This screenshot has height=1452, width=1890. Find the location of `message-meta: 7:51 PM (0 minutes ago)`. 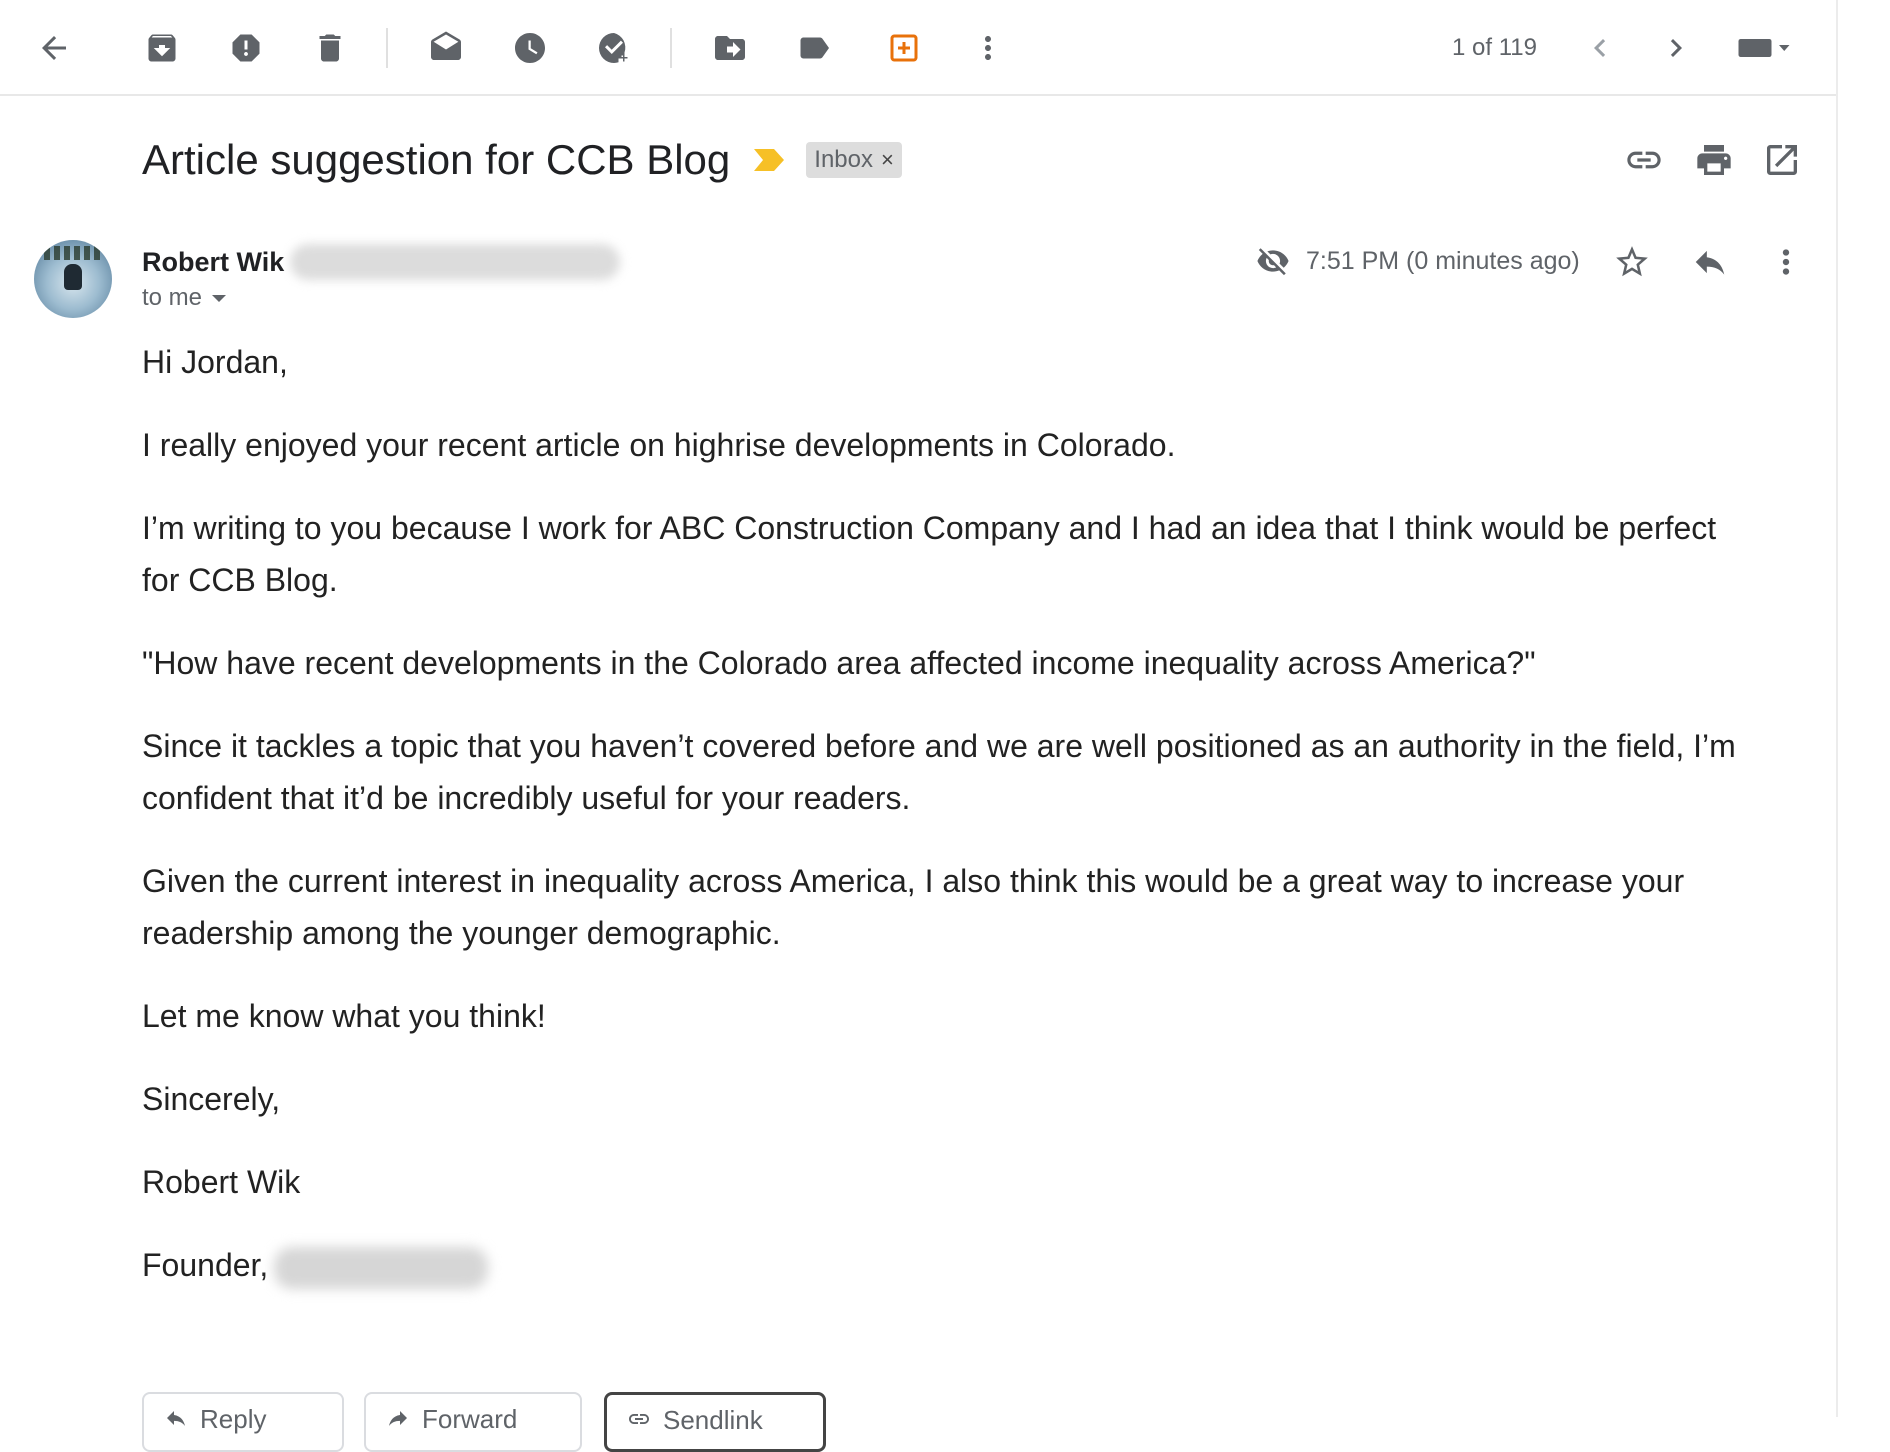

message-meta: 7:51 PM (0 minutes ago) is located at coordinates (1418, 261).